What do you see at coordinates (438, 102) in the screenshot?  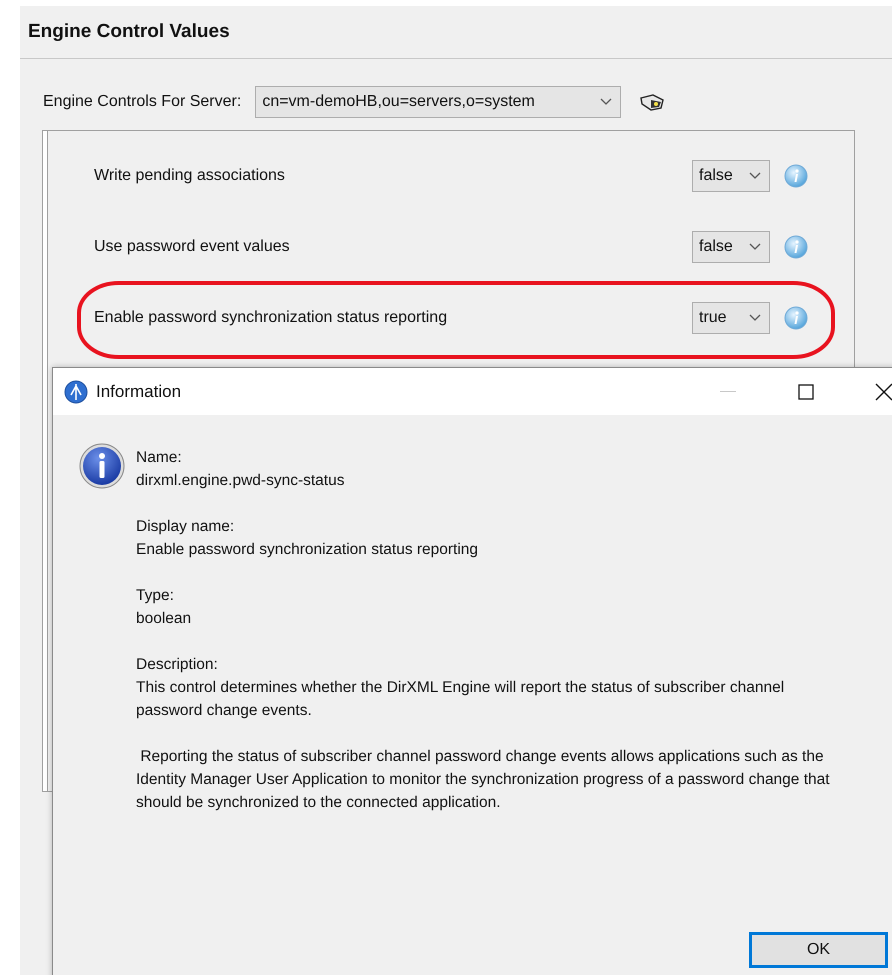 I see `server-dropdown: cn=vm-demoHB,ou=servers,o=system` at bounding box center [438, 102].